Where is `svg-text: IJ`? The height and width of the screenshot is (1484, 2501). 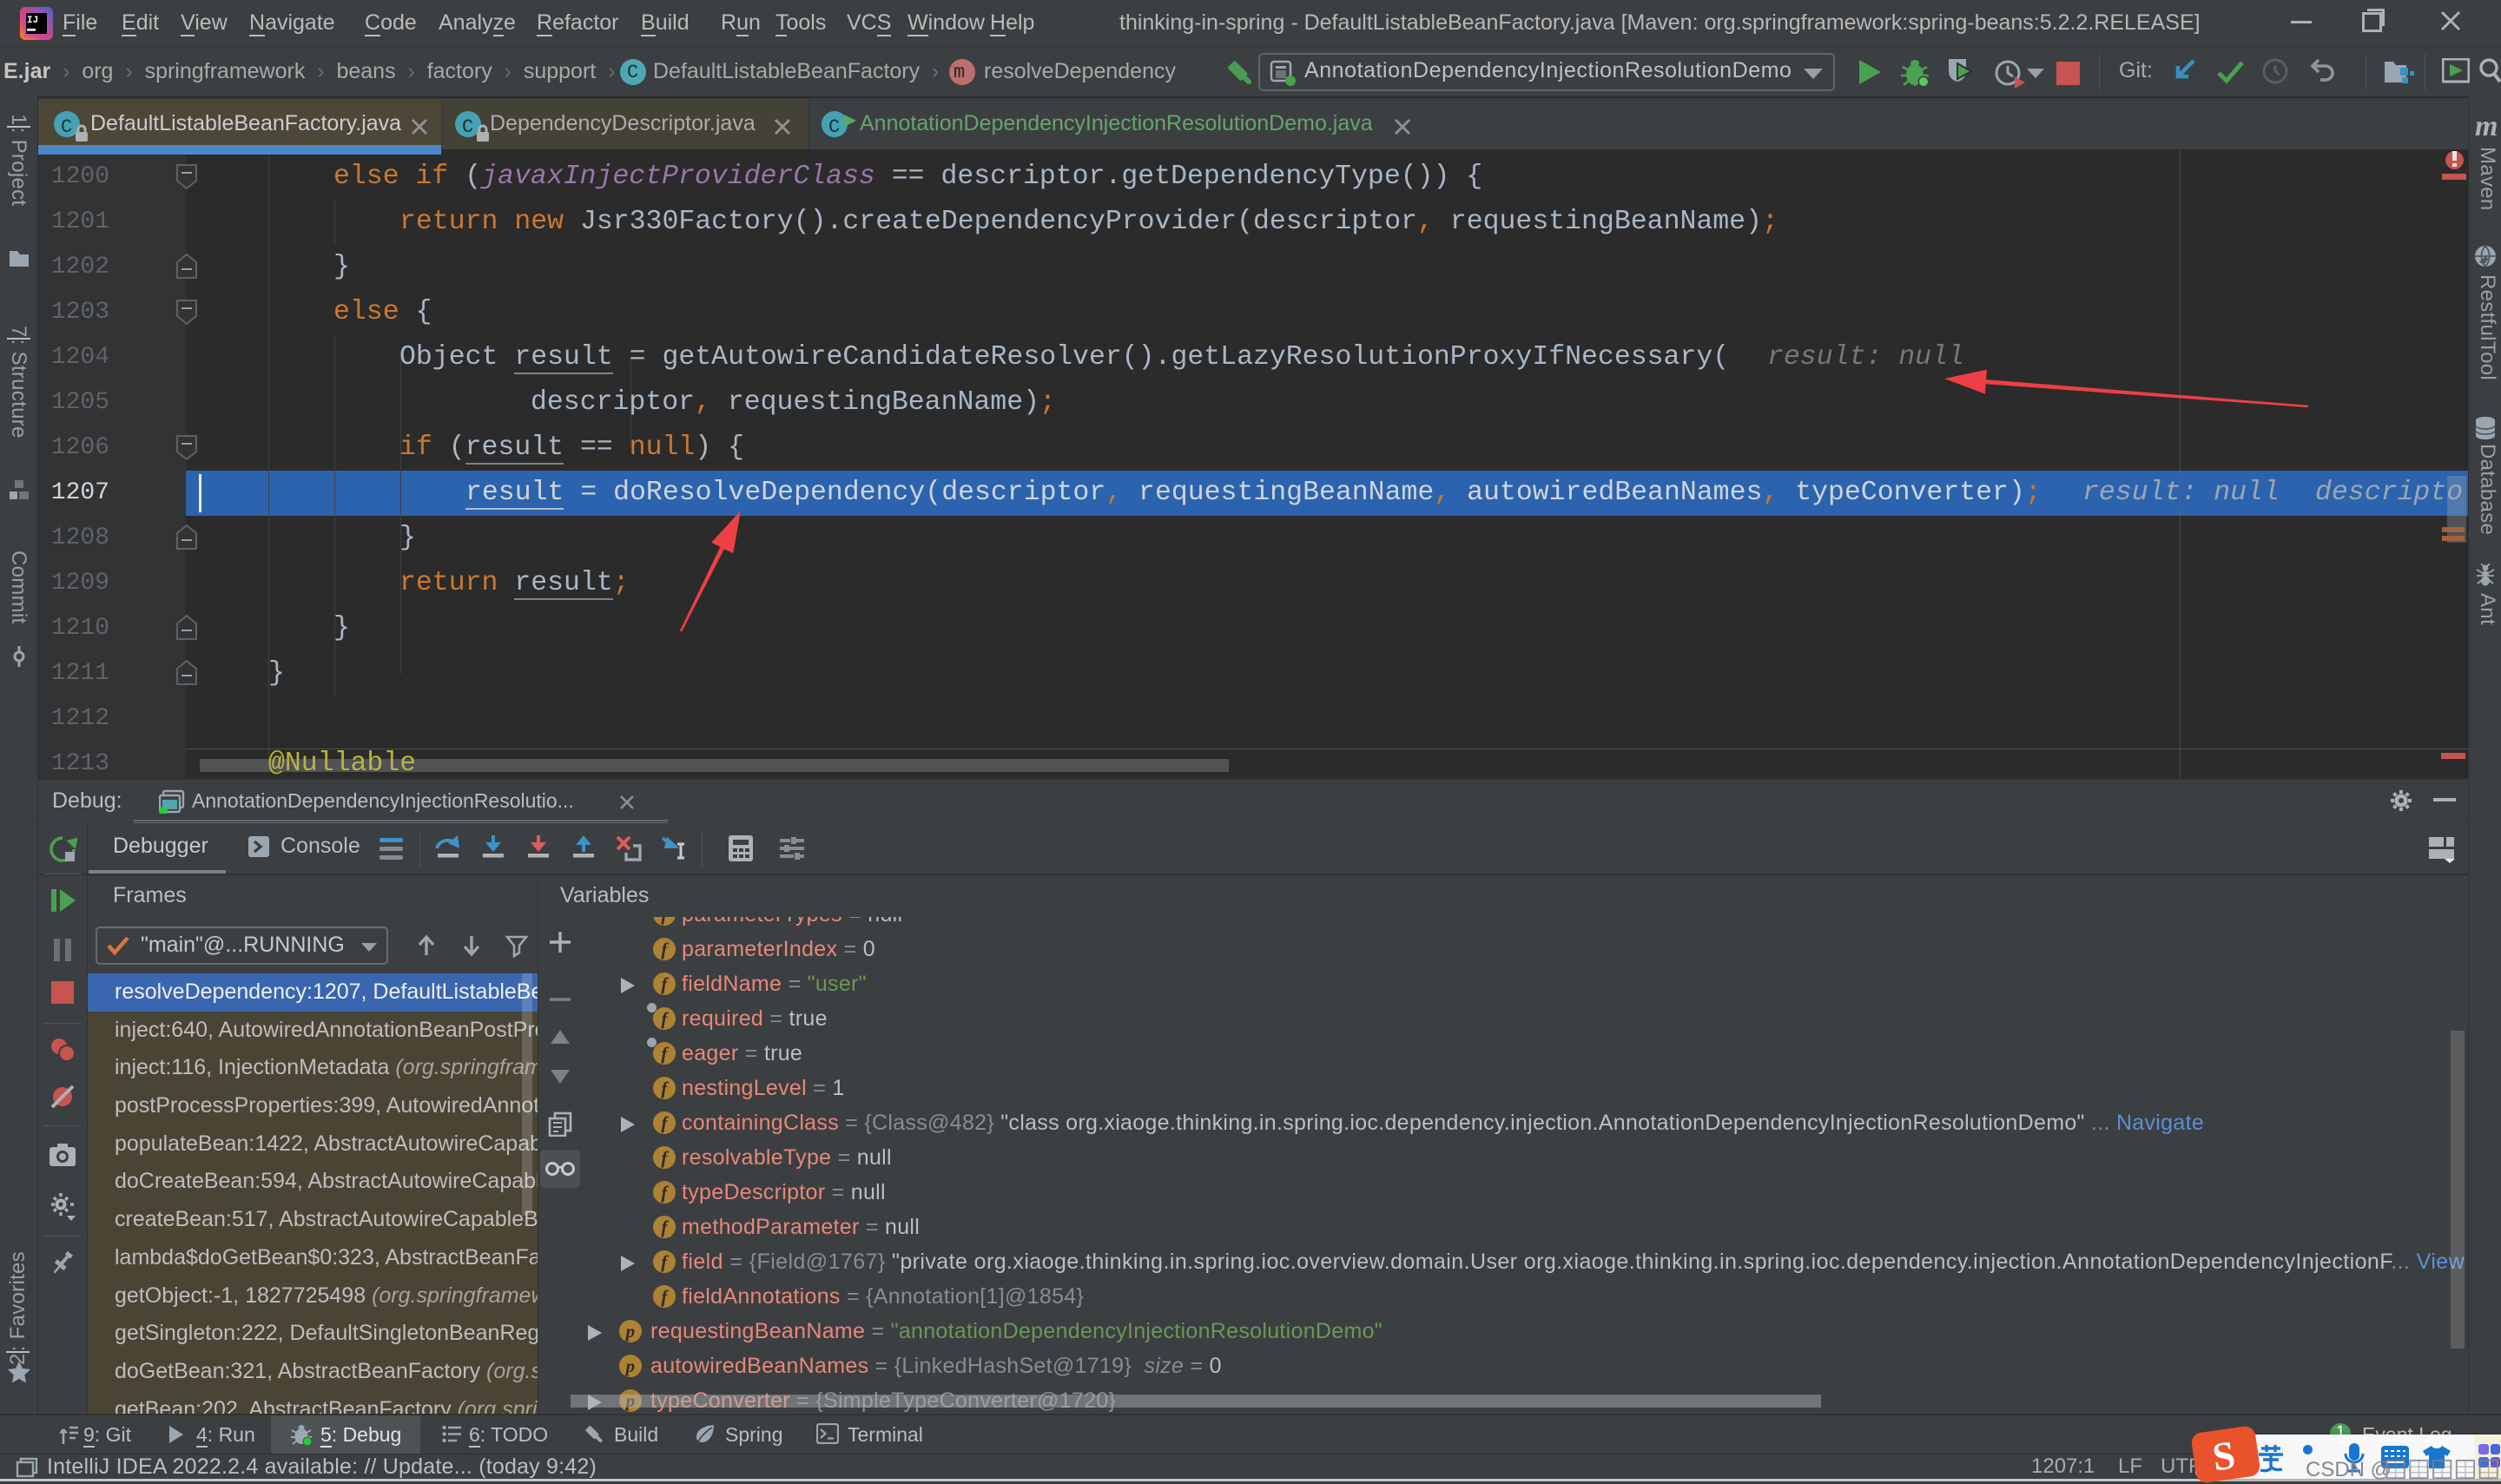 svg-text: IJ is located at coordinates (32, 21).